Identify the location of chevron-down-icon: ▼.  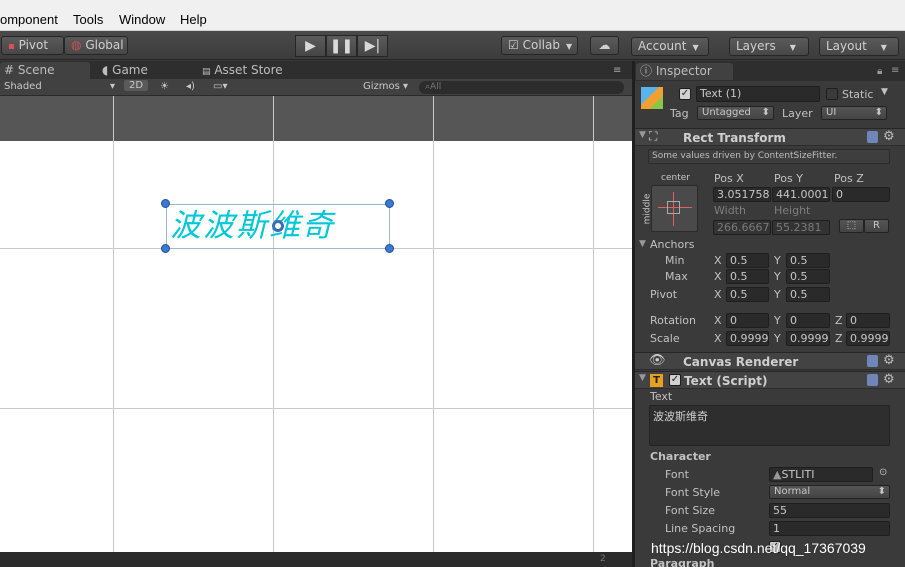
(884, 92).